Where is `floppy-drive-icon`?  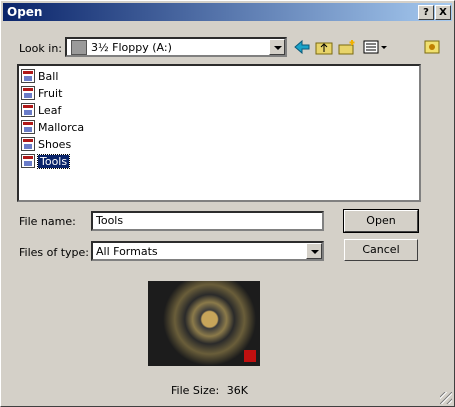
floppy-drive-icon is located at coordinates (79, 47).